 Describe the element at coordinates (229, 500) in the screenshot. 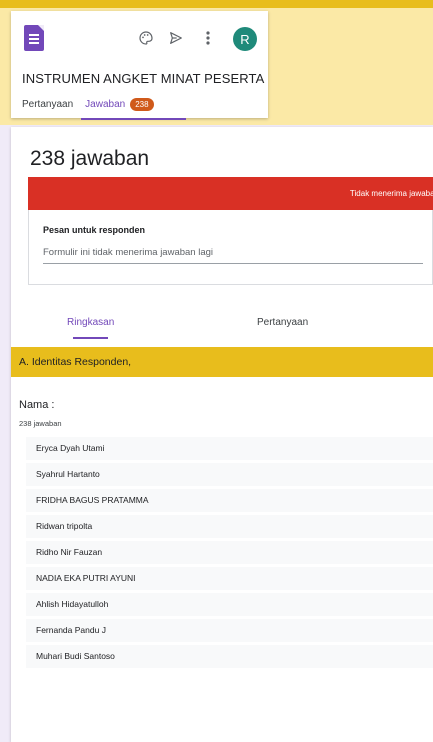

I see `answer-item: FRIDHA BAGUS PRATAMMA` at that location.